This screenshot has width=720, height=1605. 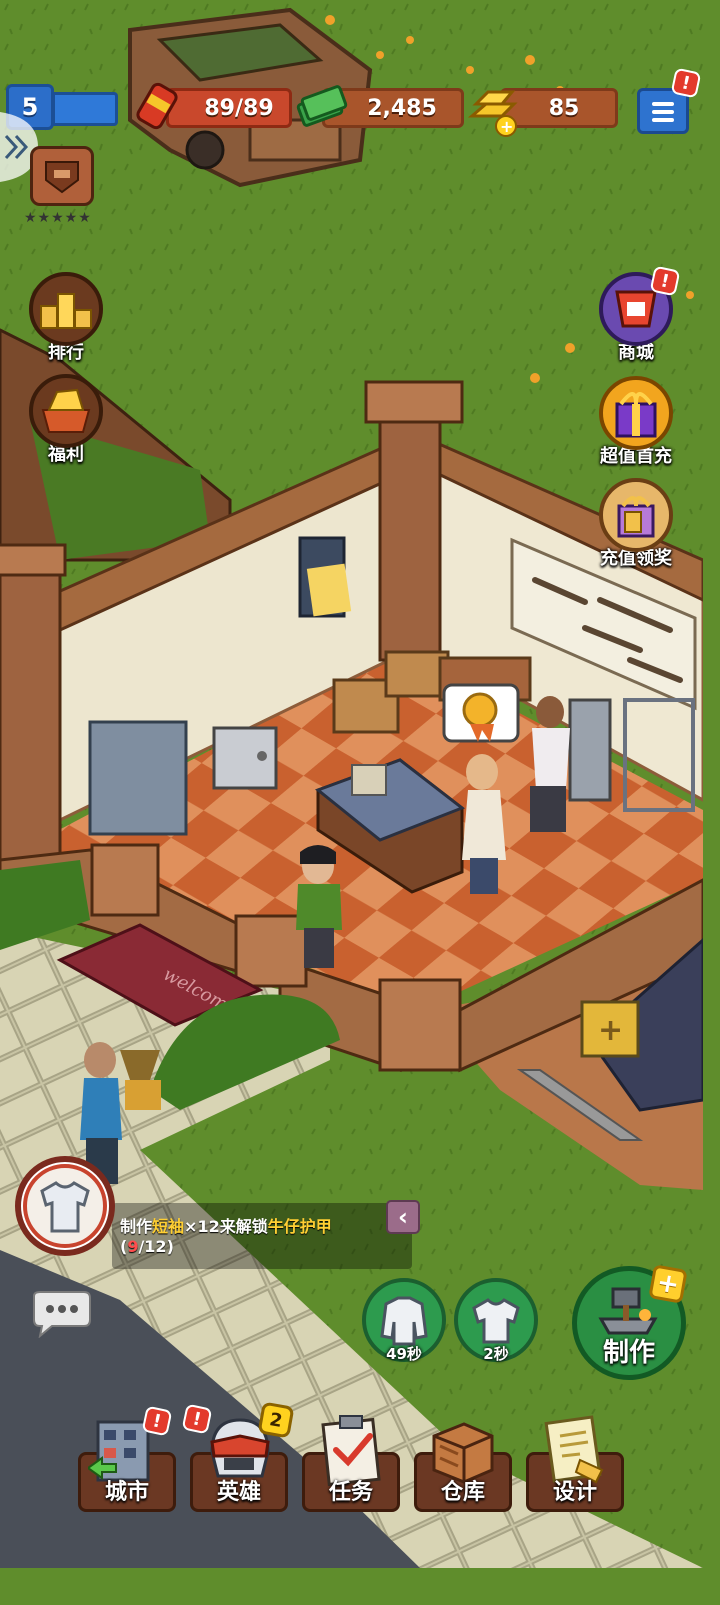 I want to click on craft-progress-total: /12), so click(x=156, y=1246).